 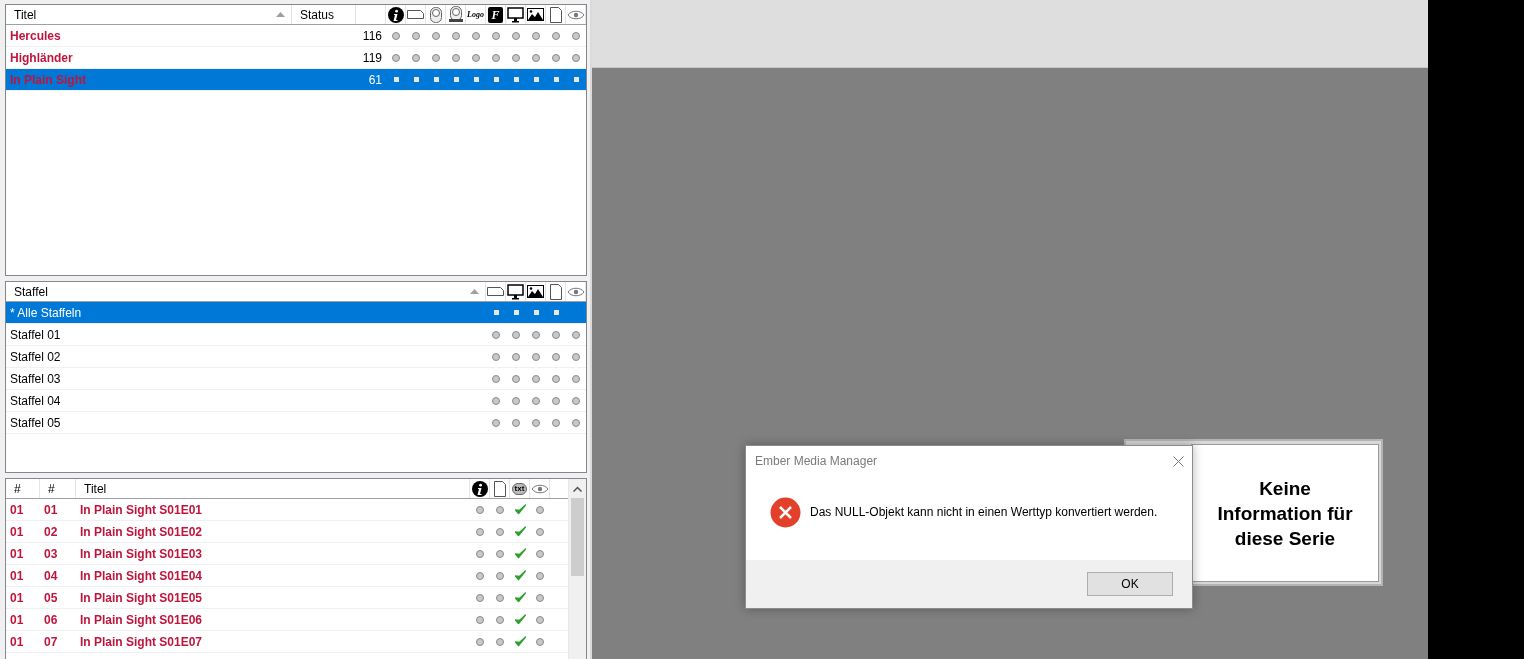 I want to click on episode-number: 02, so click(x=51, y=531).